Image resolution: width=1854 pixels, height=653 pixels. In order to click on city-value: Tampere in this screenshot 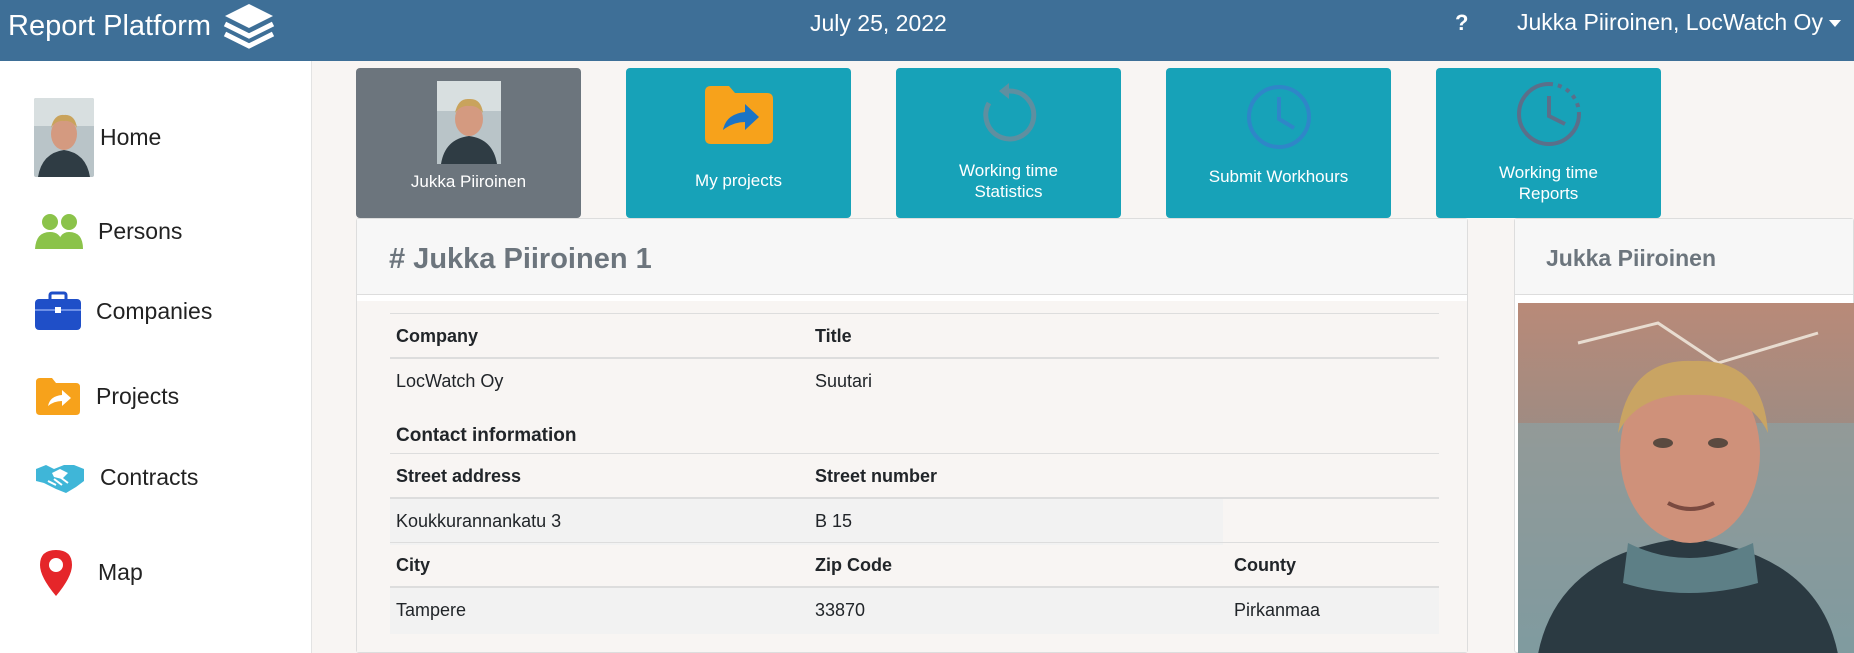, I will do `click(431, 610)`.